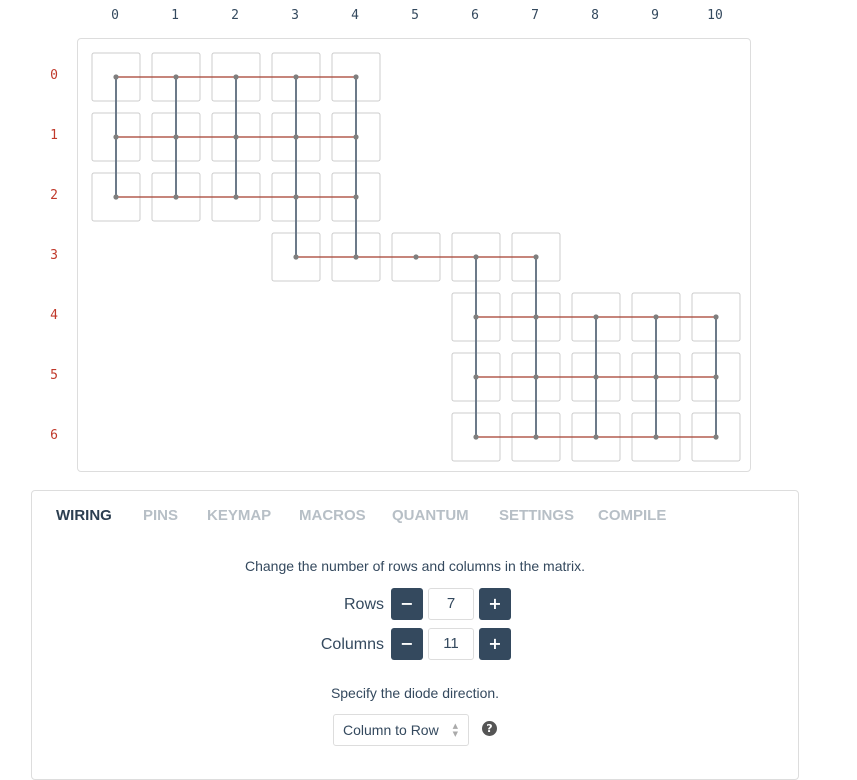 The width and height of the screenshot is (857, 780). What do you see at coordinates (175, 15) in the screenshot?
I see `column-label: 1` at bounding box center [175, 15].